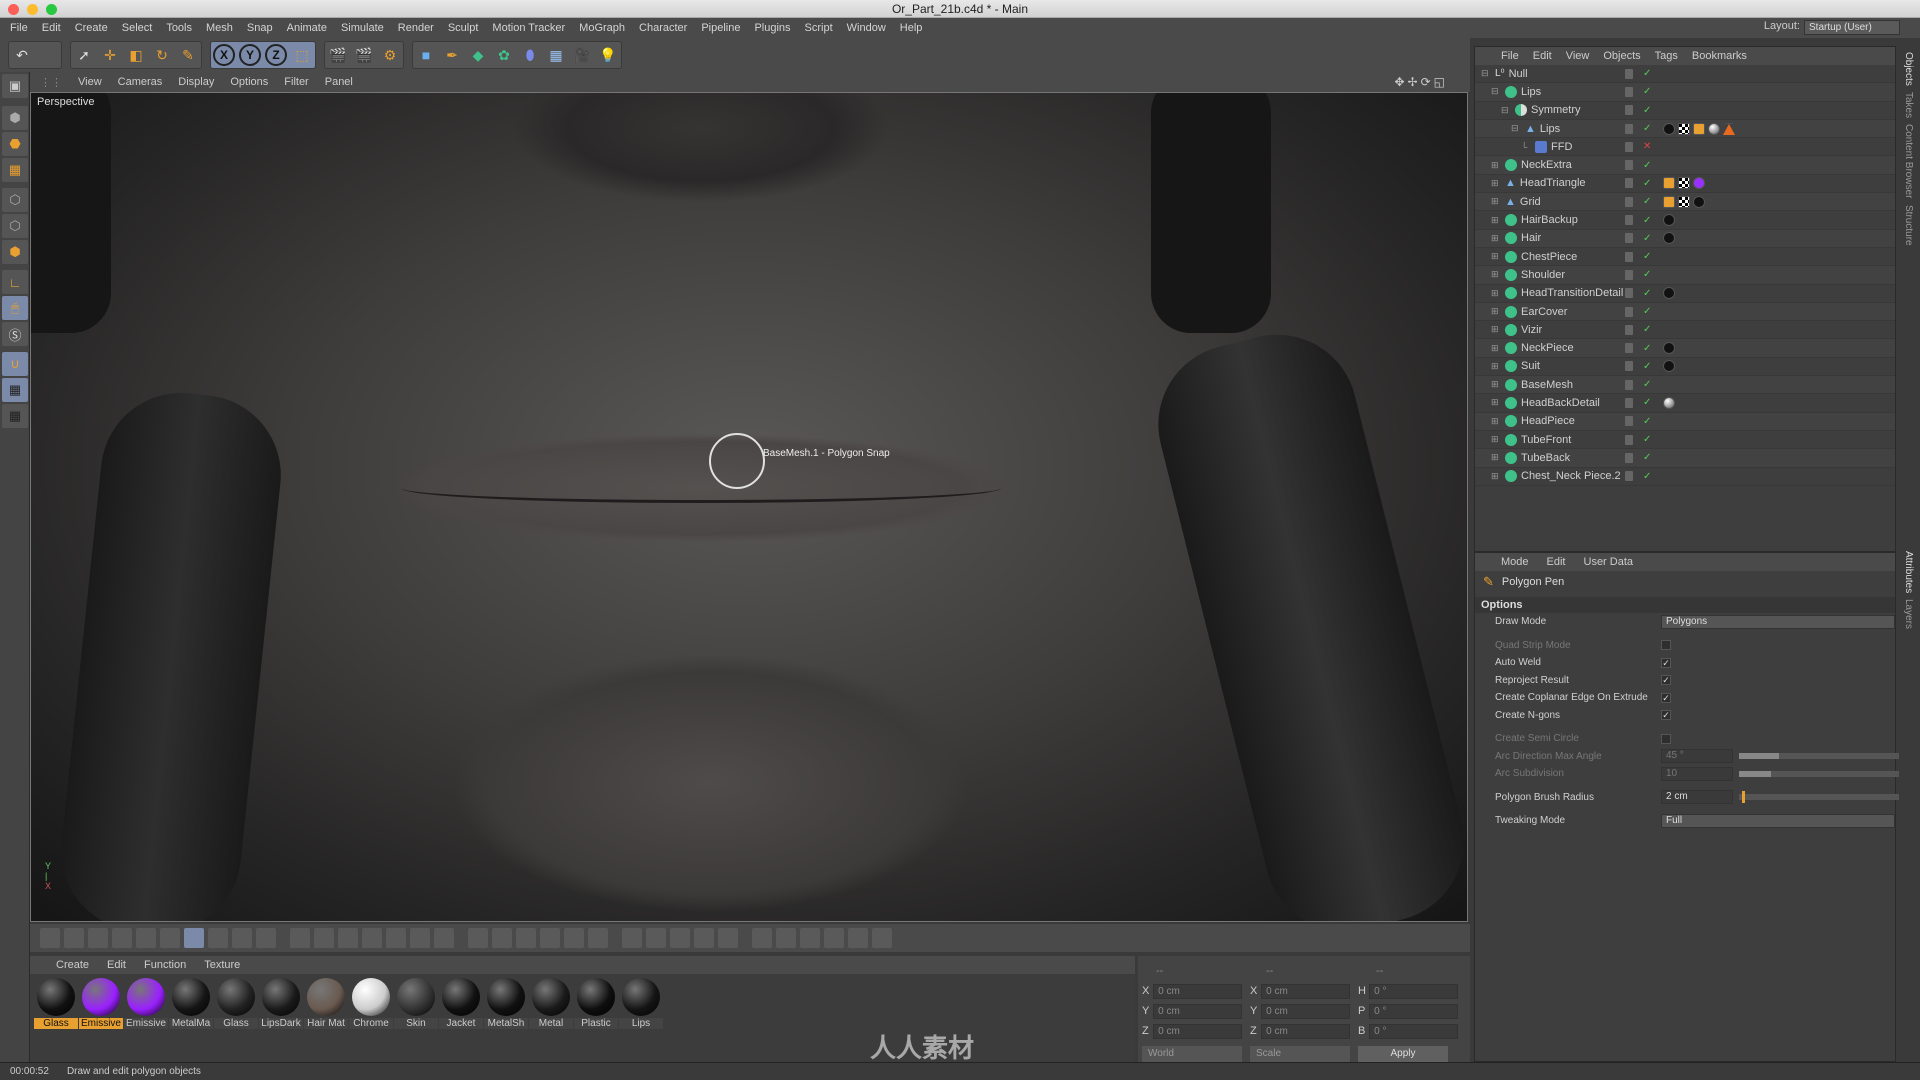 The width and height of the screenshot is (1920, 1080). I want to click on points-mode-icon: ⬡, so click(15, 200).